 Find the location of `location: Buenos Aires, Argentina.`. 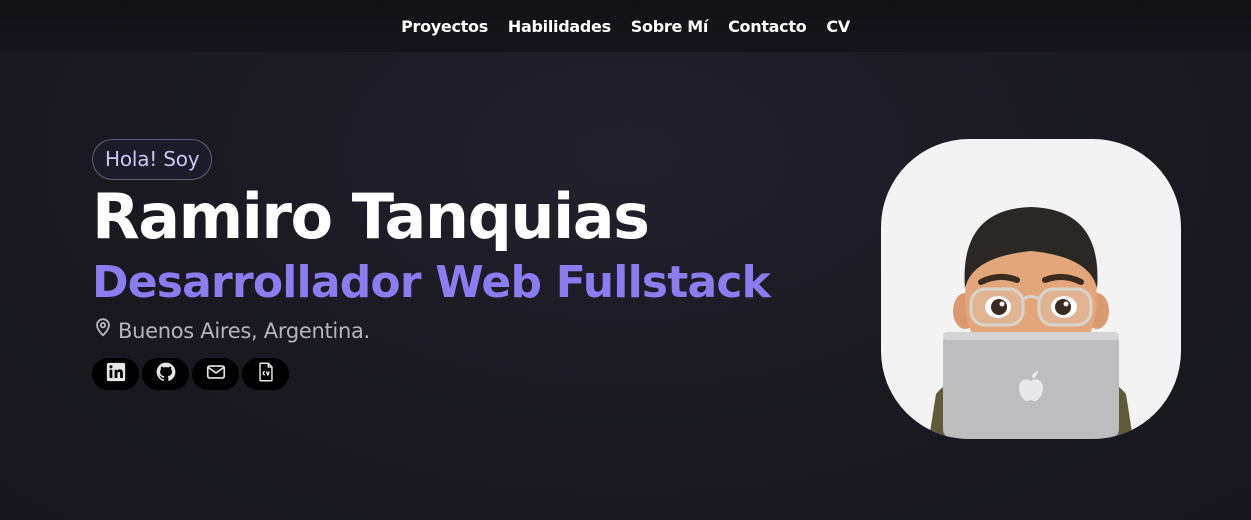

location: Buenos Aires, Argentina. is located at coordinates (431, 331).